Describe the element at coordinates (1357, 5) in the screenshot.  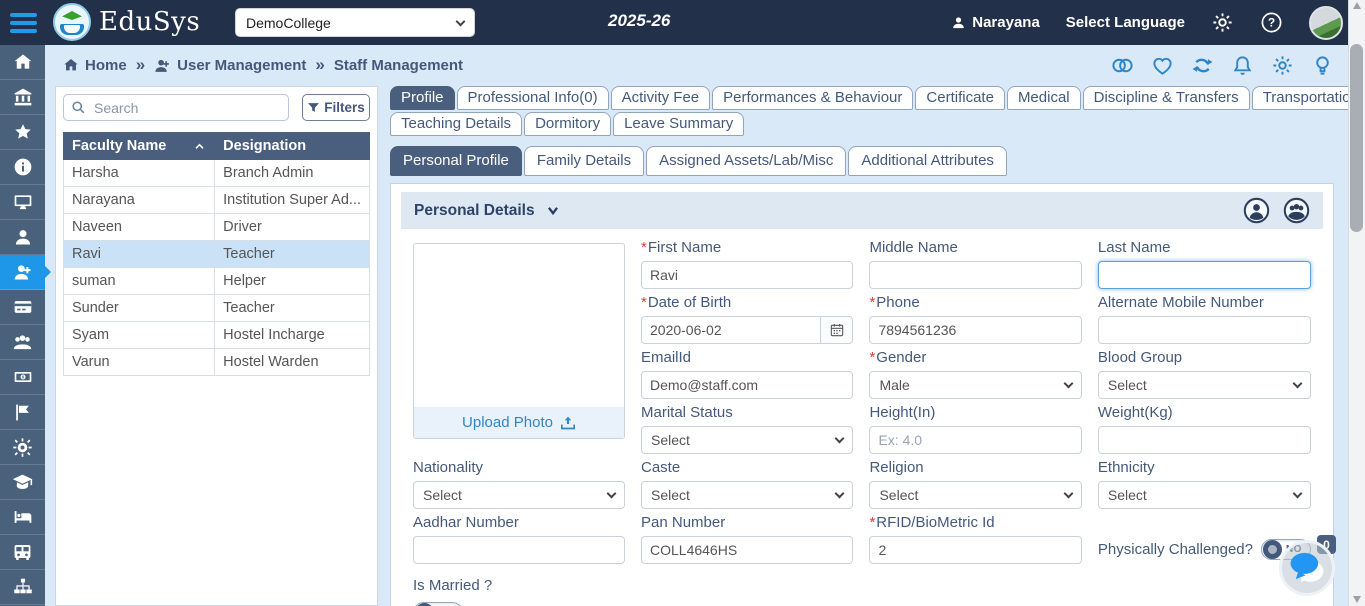
I see `scroll-up-arrow` at that location.